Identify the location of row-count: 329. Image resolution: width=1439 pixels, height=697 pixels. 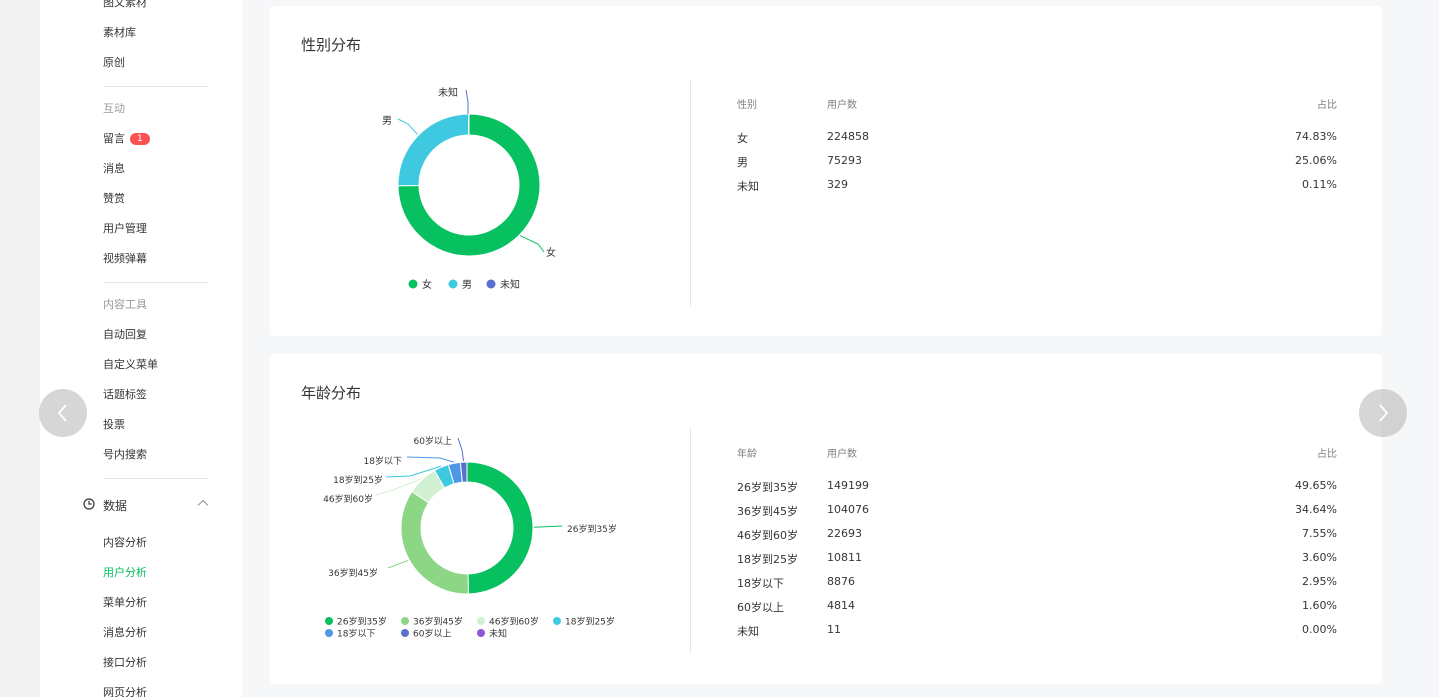
(837, 184).